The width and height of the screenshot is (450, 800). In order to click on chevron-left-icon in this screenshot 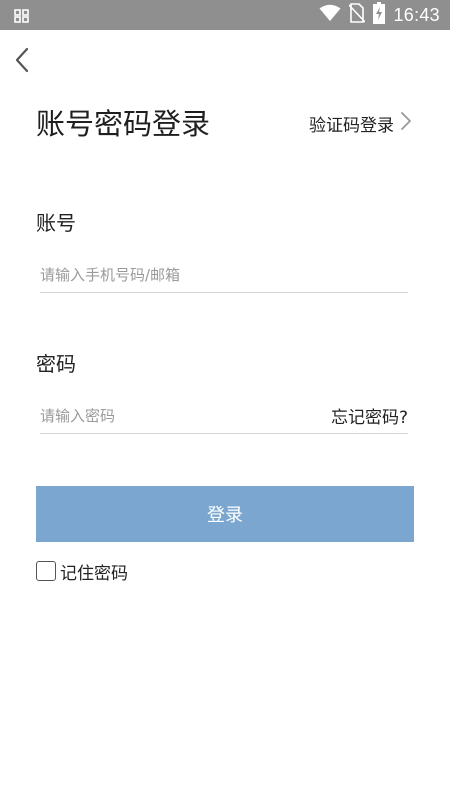, I will do `click(23, 63)`.